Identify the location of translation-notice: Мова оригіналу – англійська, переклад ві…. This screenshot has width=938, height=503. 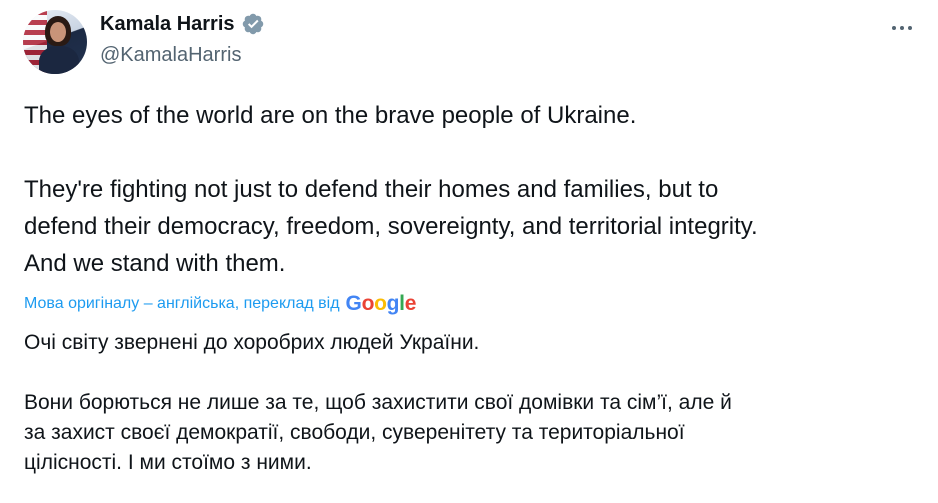
(220, 304).